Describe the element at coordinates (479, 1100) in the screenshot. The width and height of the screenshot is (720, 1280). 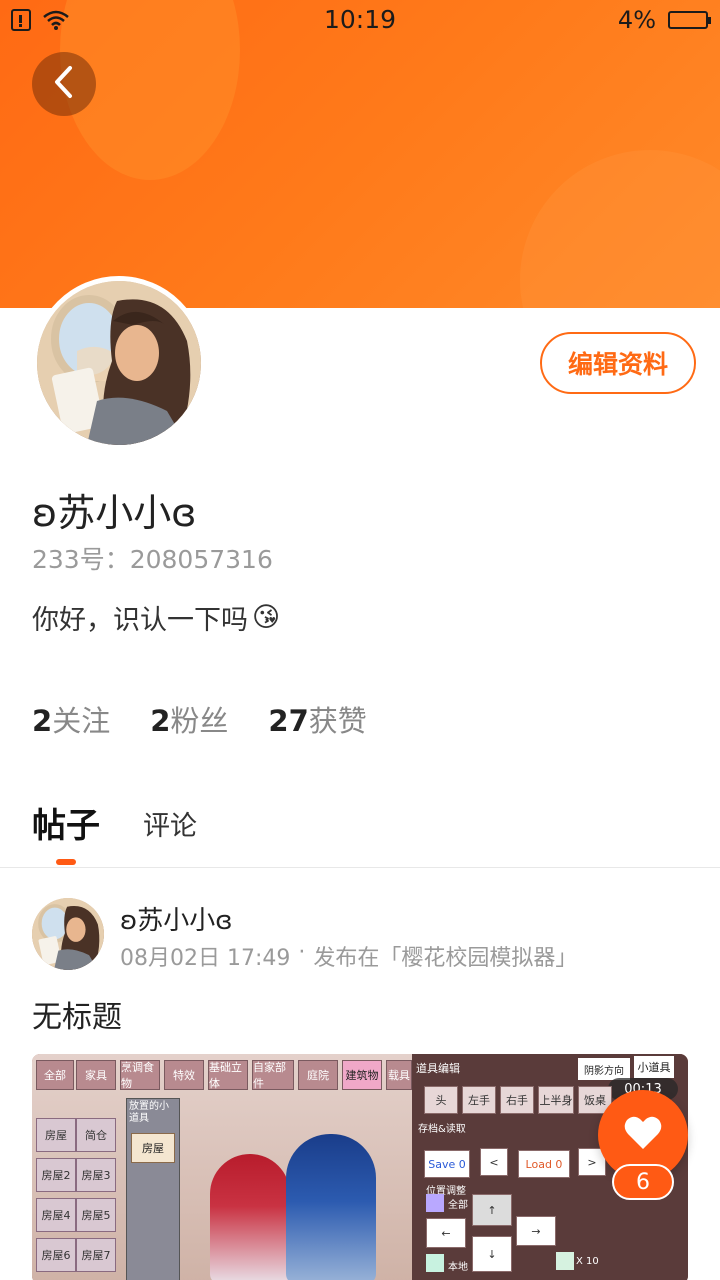
I see `game-button: 左手` at that location.